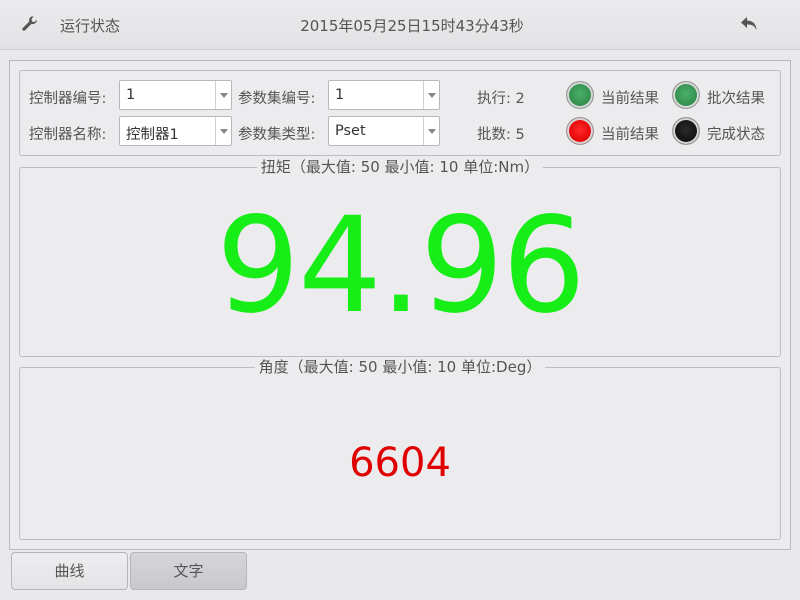 The width and height of the screenshot is (800, 600). What do you see at coordinates (630, 99) in the screenshot?
I see `current-result-label: 当前结果` at bounding box center [630, 99].